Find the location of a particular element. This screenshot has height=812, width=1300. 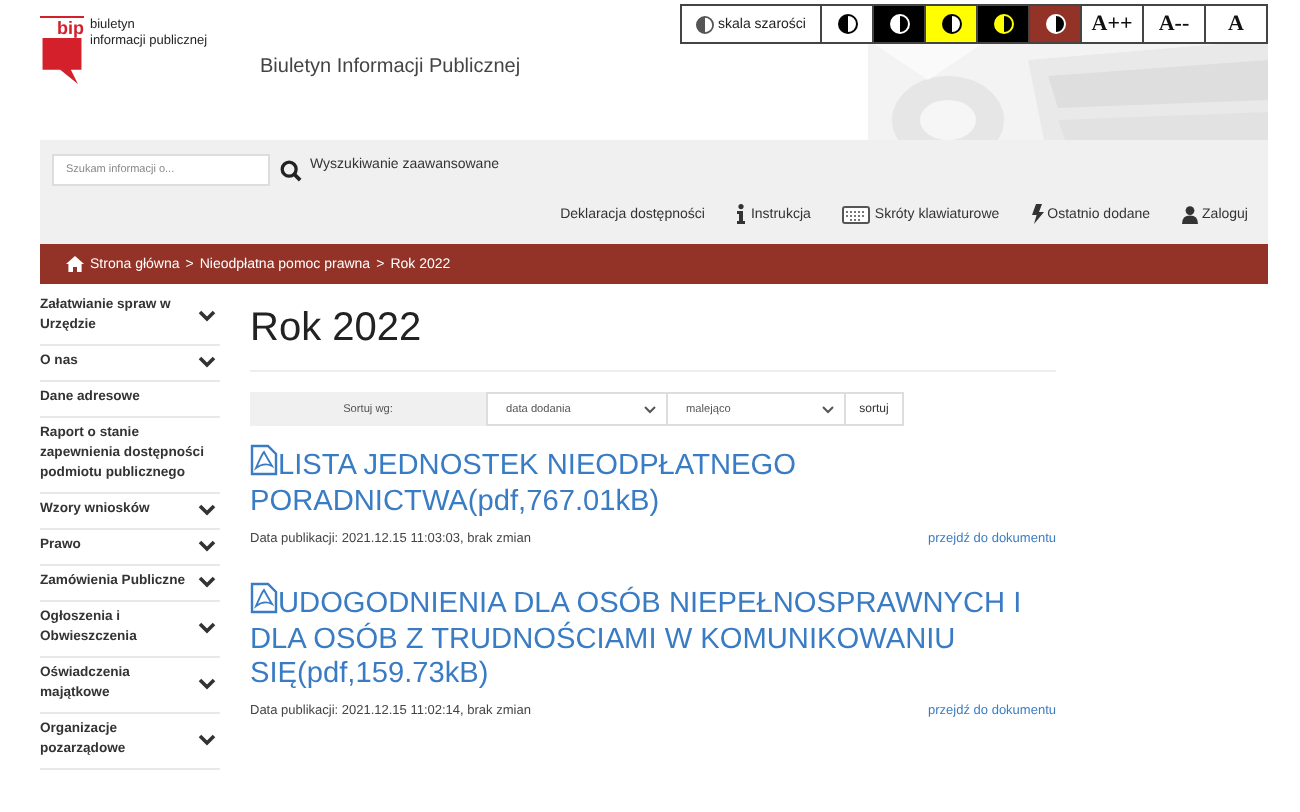

document-link: UDOGODNIENIA DLA OSÓB NIEPEŁNOSPRAWNYCH I DLA OSÓB Z TRUDNOŚCIAMI W KOMUNIKOWANIU SIĘ(pdf,159.73kB) is located at coordinates (653, 637).